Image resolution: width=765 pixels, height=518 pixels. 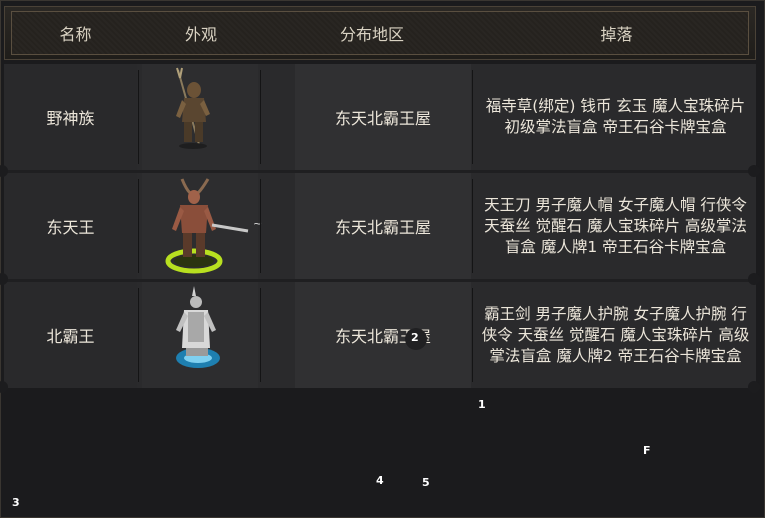 I want to click on monster-name: 野神族, so click(x=70, y=117).